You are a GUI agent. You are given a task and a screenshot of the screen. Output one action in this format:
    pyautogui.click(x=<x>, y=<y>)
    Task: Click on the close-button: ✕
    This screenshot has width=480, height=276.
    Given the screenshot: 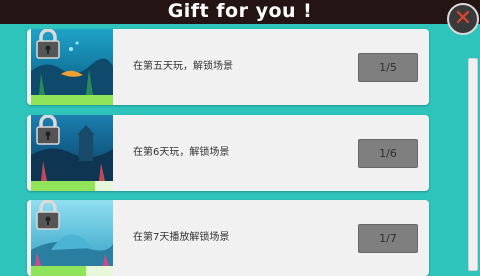 What is the action you would take?
    pyautogui.click(x=463, y=19)
    